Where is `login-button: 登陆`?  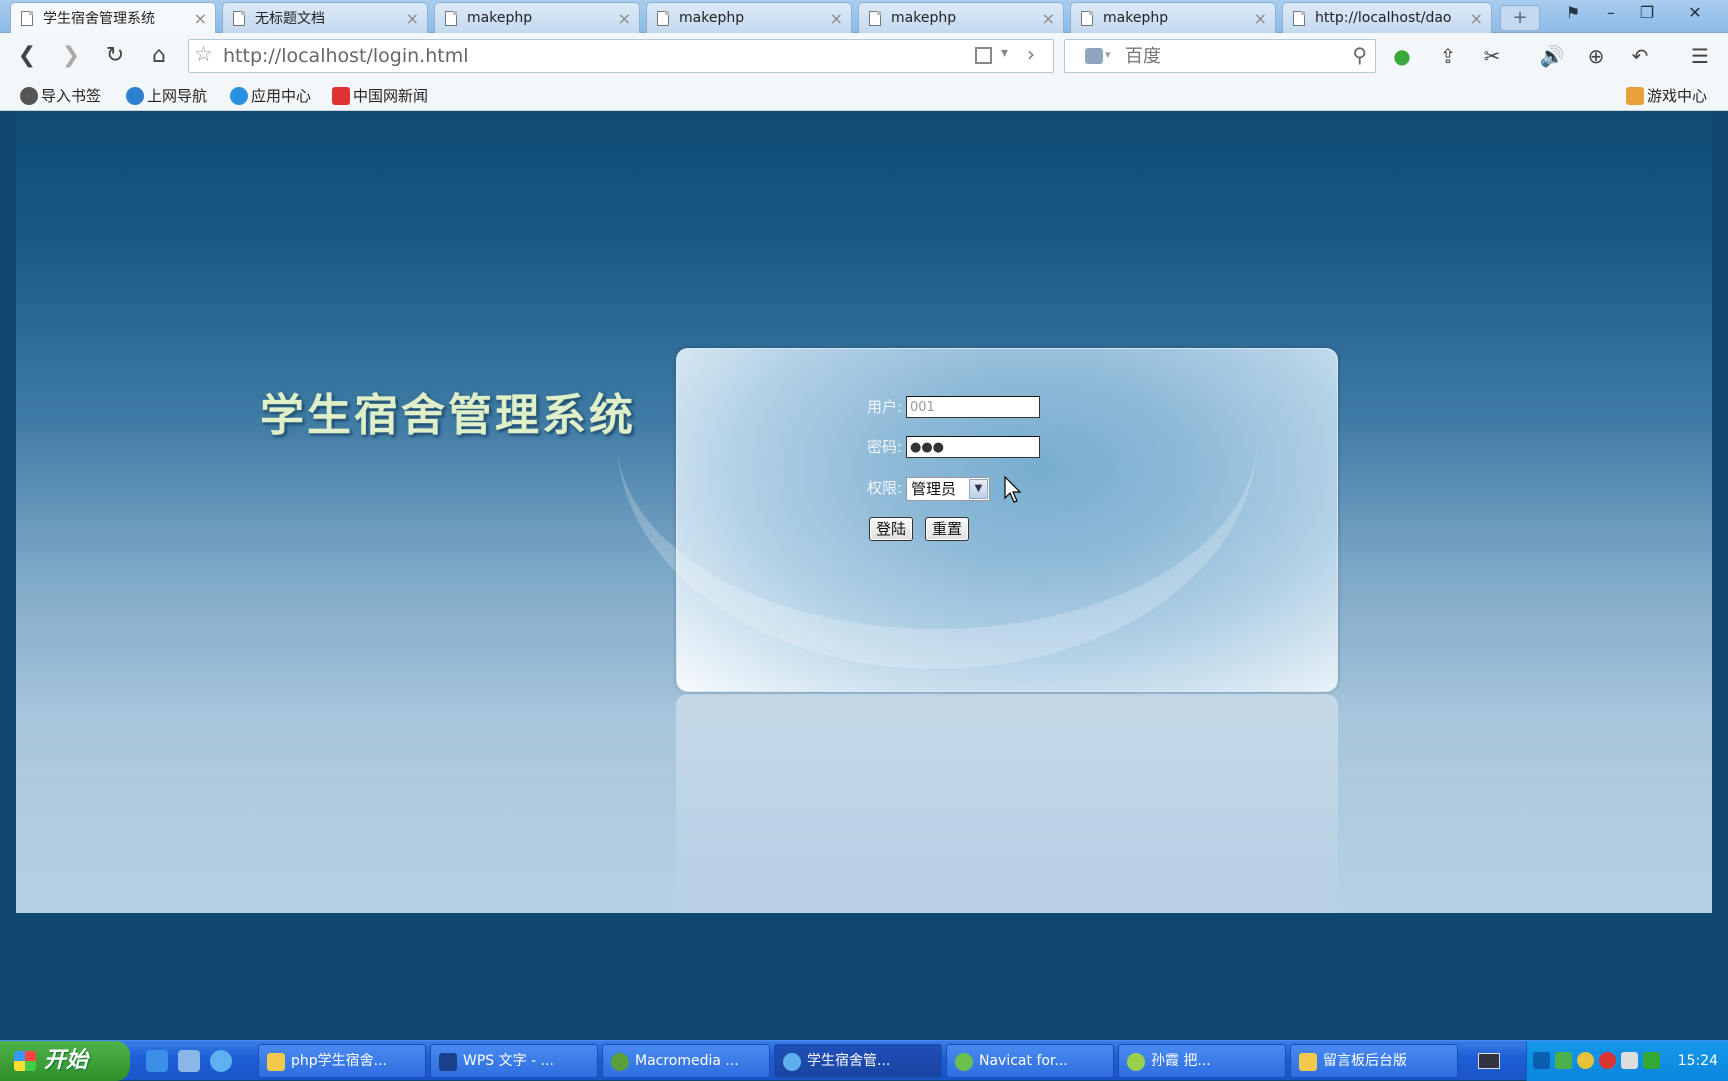
login-button: 登陆 is located at coordinates (891, 529).